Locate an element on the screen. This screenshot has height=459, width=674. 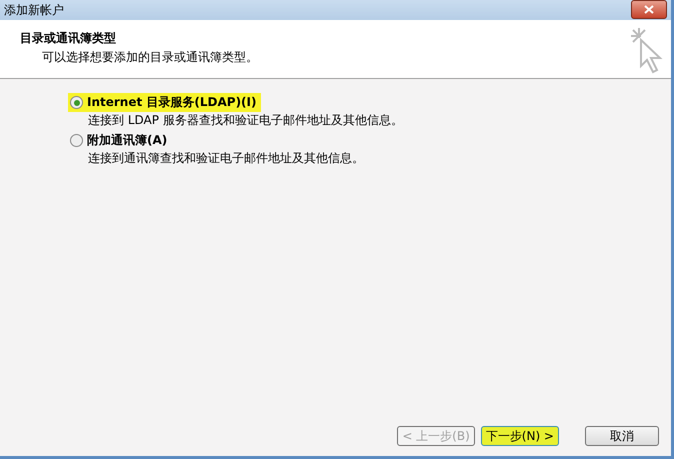
dialog-button: 取消 is located at coordinates (622, 436).